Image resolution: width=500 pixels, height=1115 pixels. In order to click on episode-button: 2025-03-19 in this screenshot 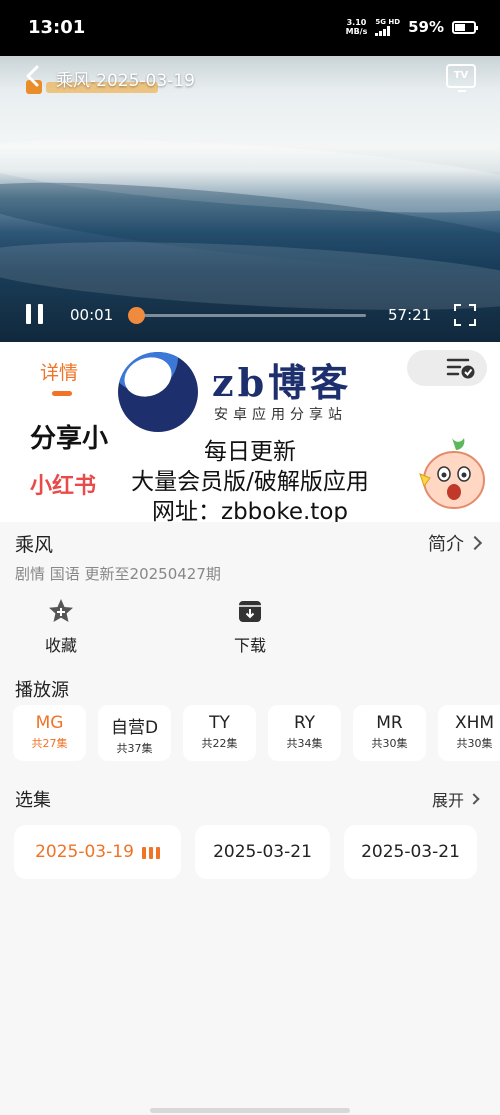, I will do `click(97, 852)`.